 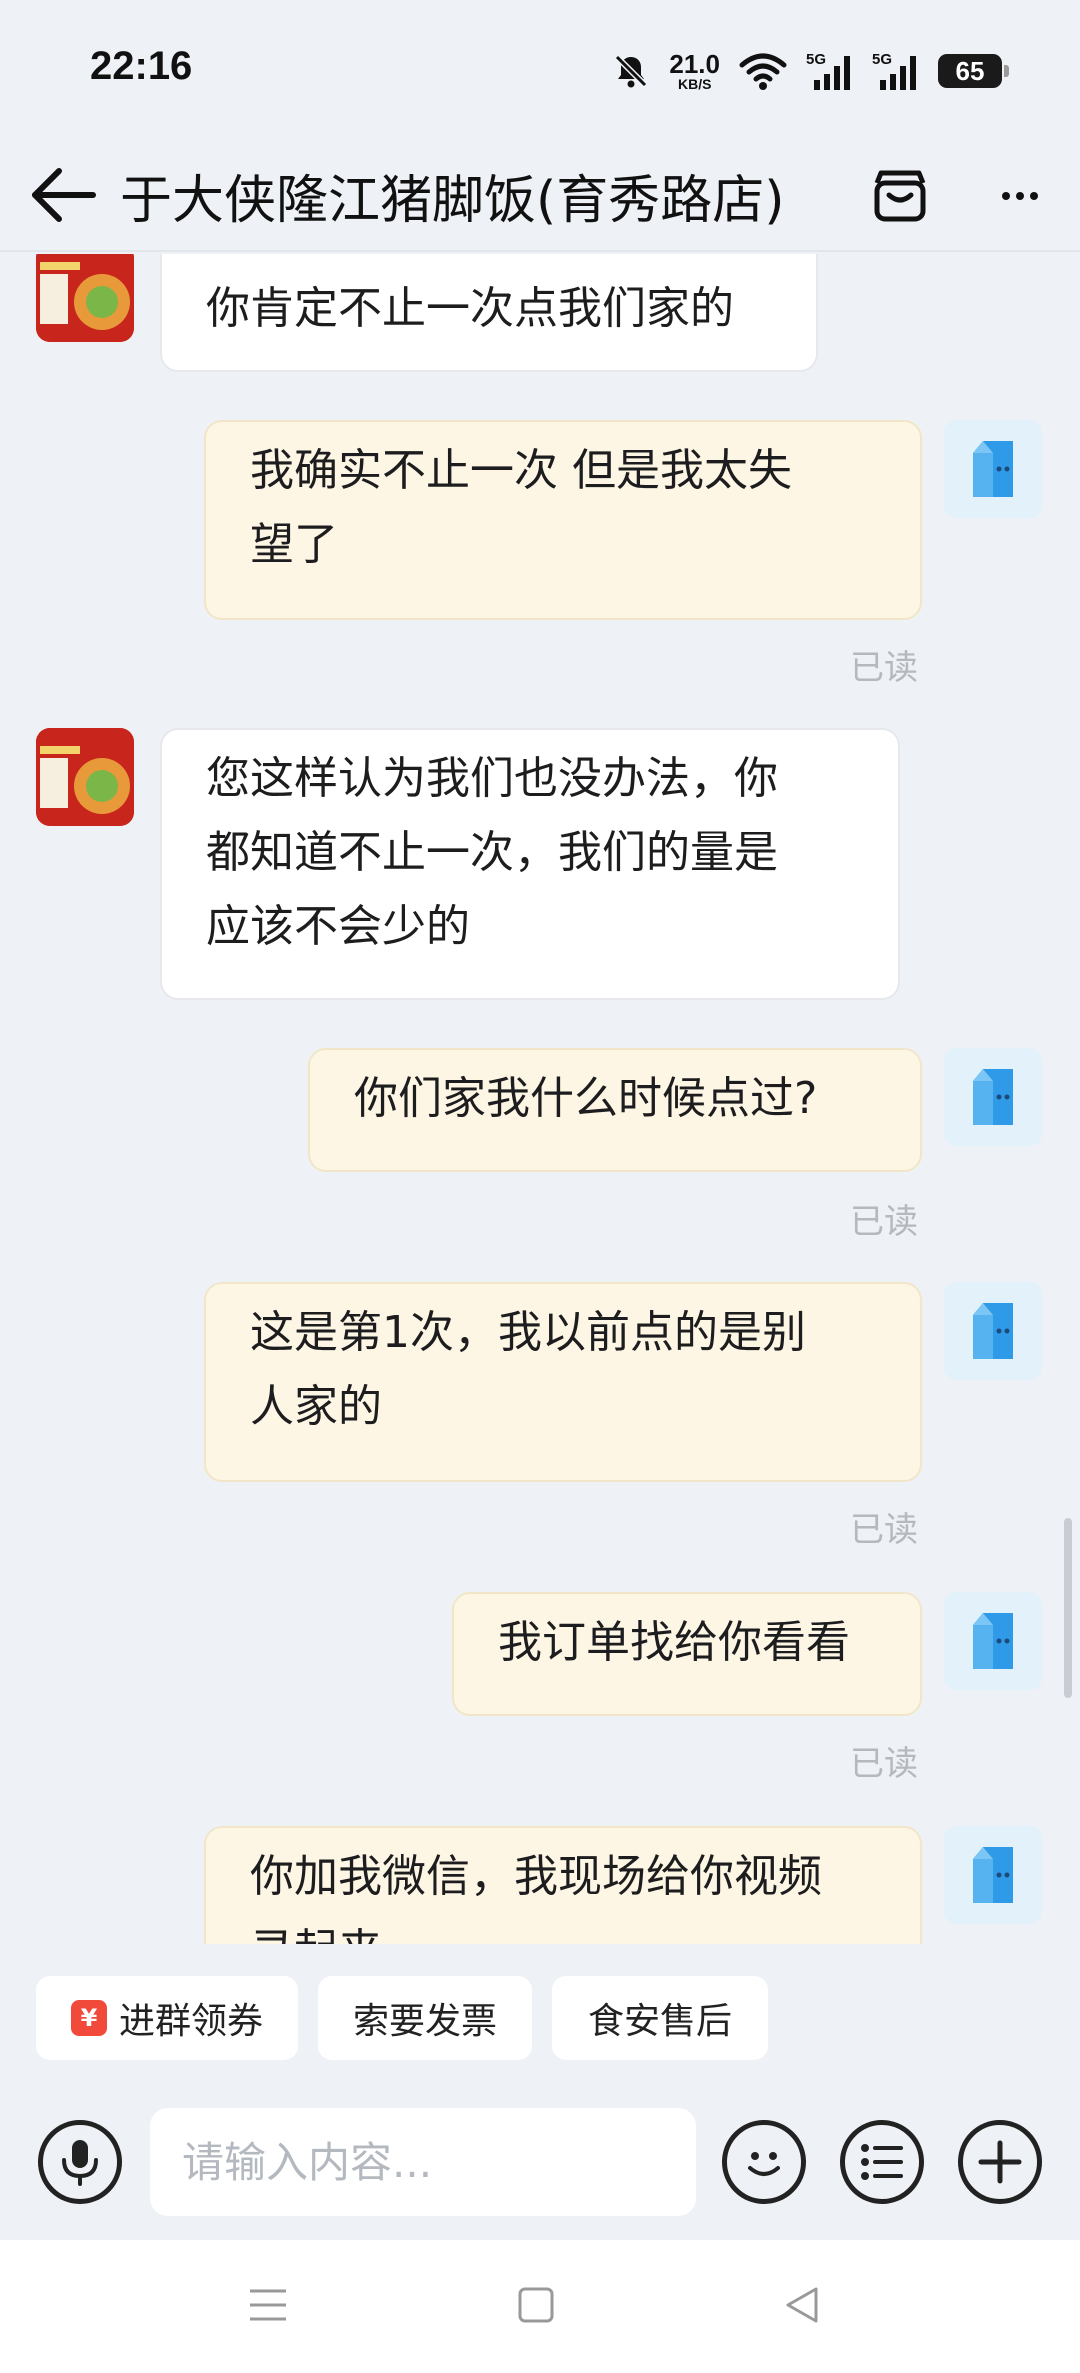 I want to click on message-input, so click(x=423, y=2162).